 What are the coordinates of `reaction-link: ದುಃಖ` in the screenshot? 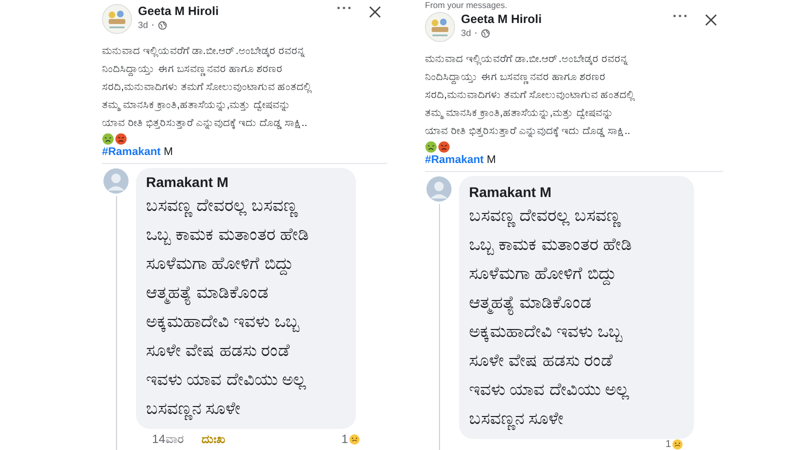 It's located at (213, 439).